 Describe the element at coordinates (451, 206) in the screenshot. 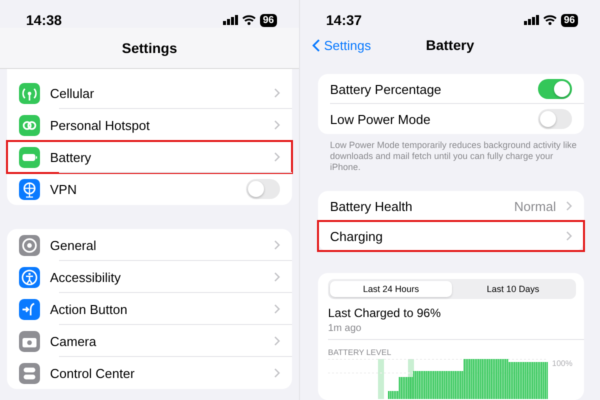

I see `settings-link: Battery Health Normal` at that location.